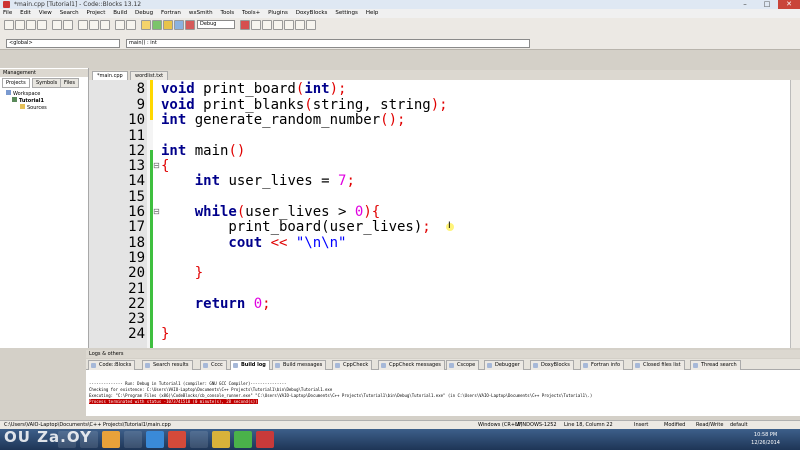 The height and width of the screenshot is (450, 800). I want to click on code-token: <<, so click(279, 243).